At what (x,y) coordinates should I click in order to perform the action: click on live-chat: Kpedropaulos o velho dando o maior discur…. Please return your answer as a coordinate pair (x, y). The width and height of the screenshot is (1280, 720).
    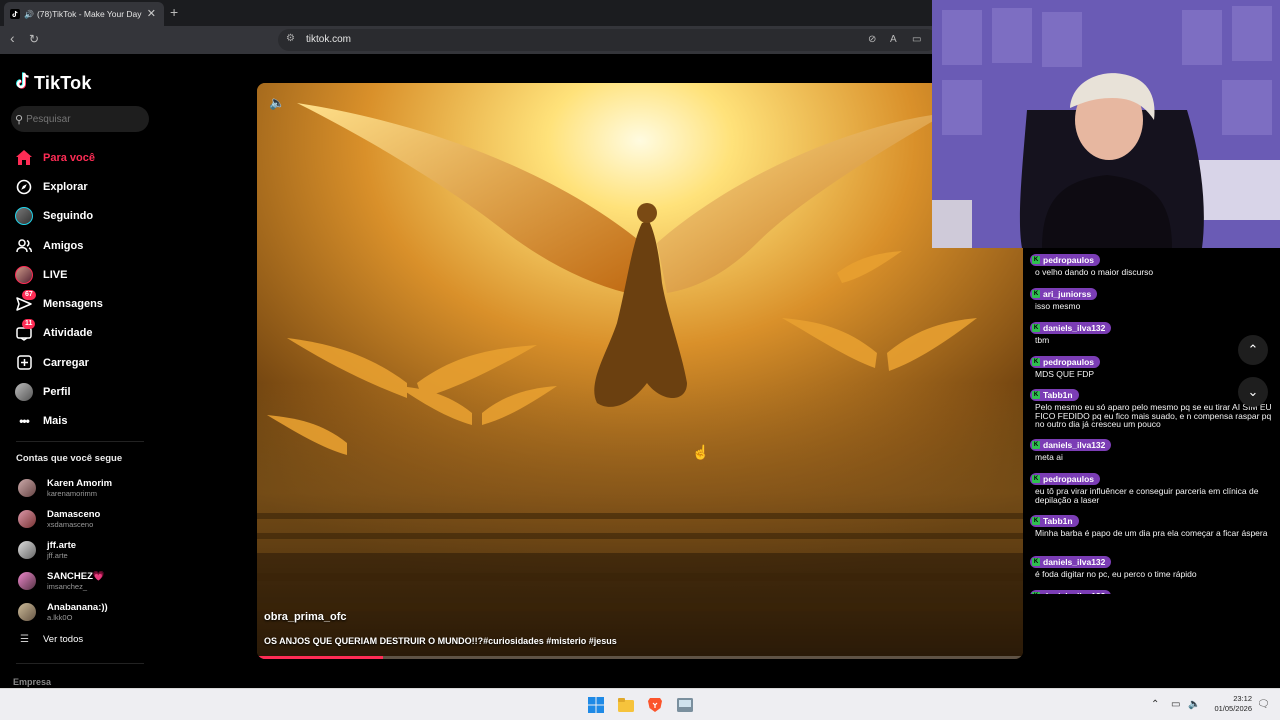
    Looking at the image, I should click on (1152, 421).